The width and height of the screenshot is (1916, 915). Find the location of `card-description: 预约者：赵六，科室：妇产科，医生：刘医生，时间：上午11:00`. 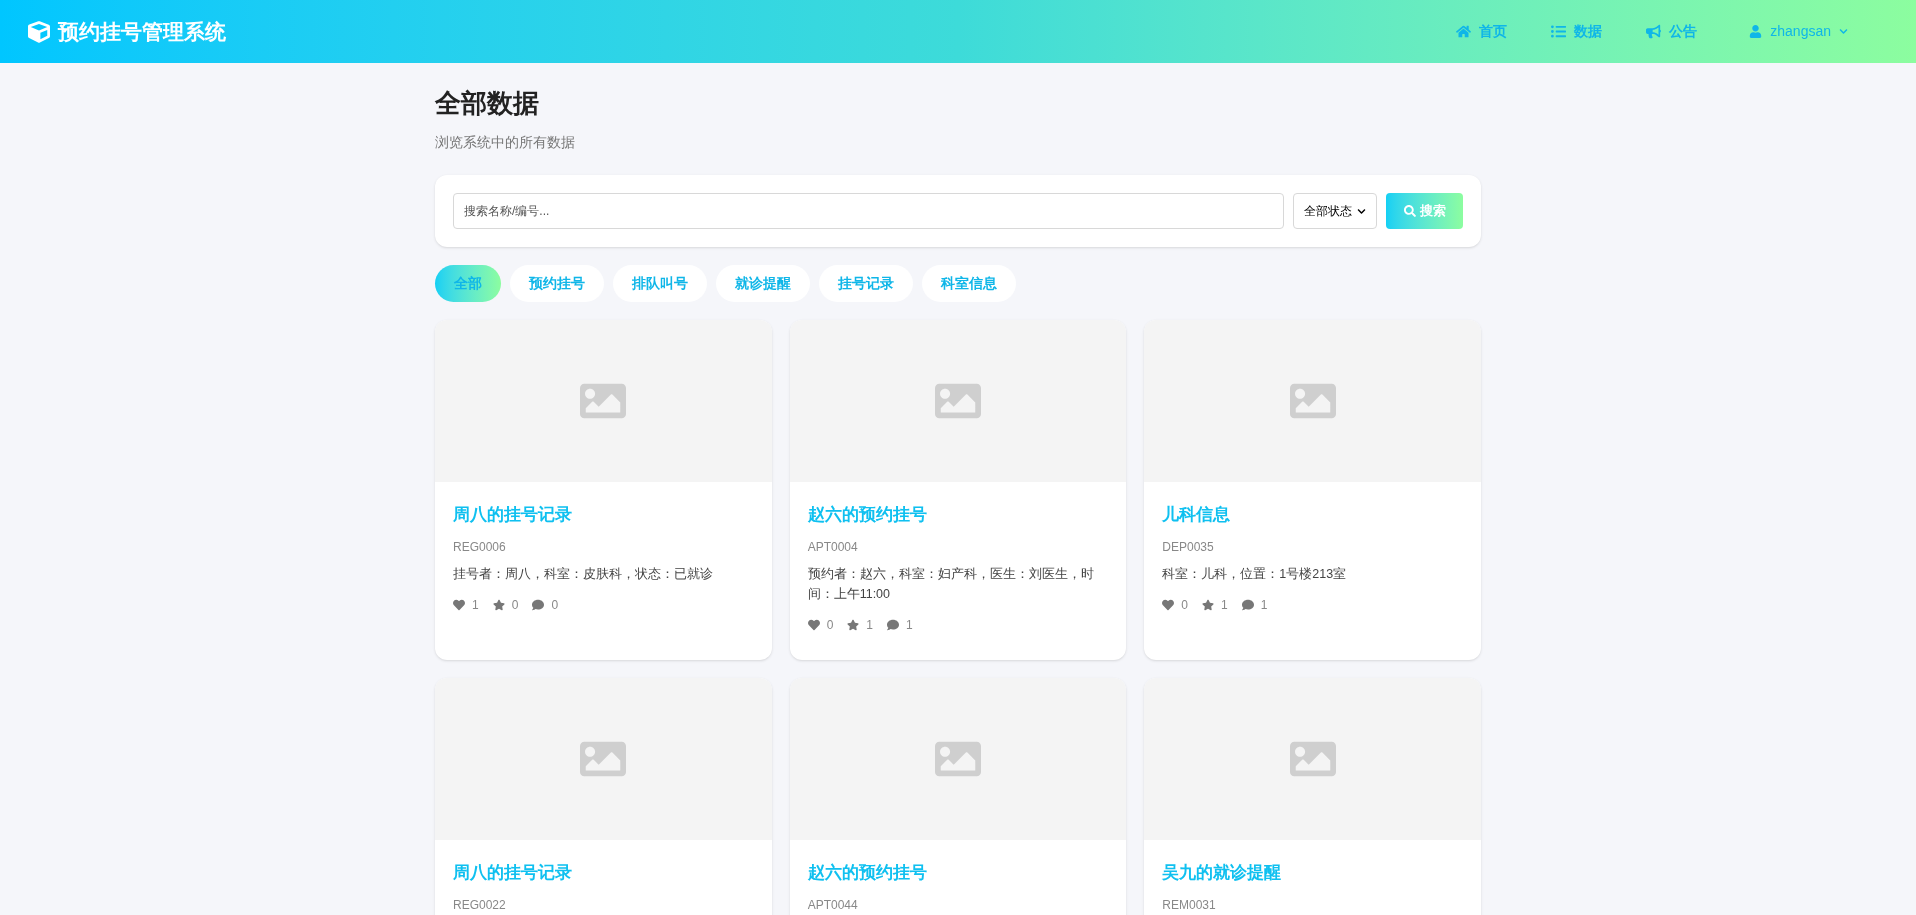

card-description: 预约者：赵六，科室：妇产科，医生：刘医生，时间：上午11:00 is located at coordinates (951, 584).